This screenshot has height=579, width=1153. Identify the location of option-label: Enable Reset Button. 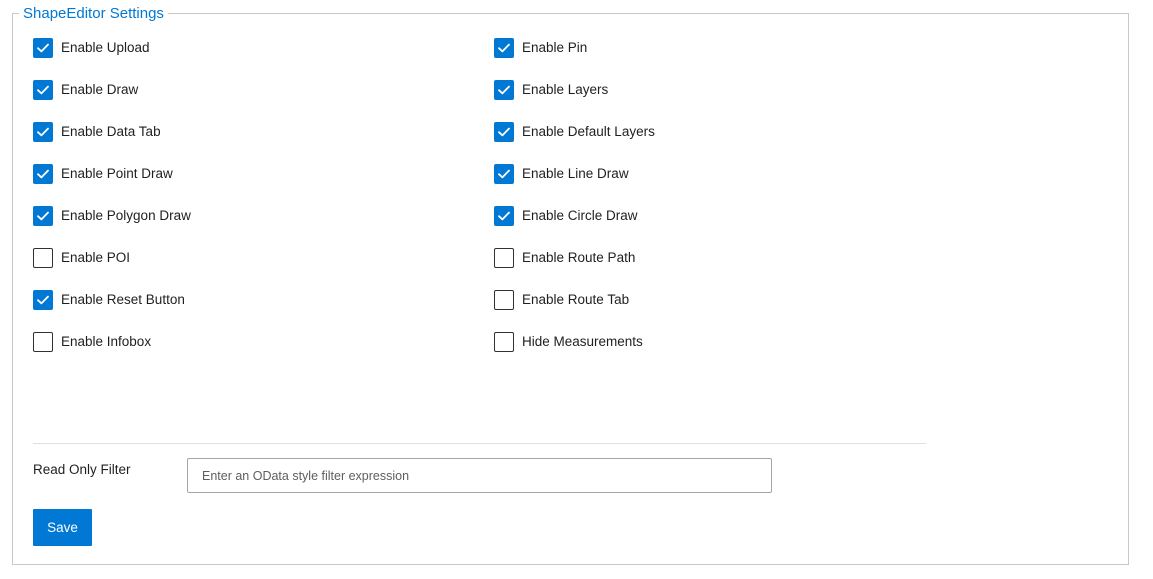
(123, 299).